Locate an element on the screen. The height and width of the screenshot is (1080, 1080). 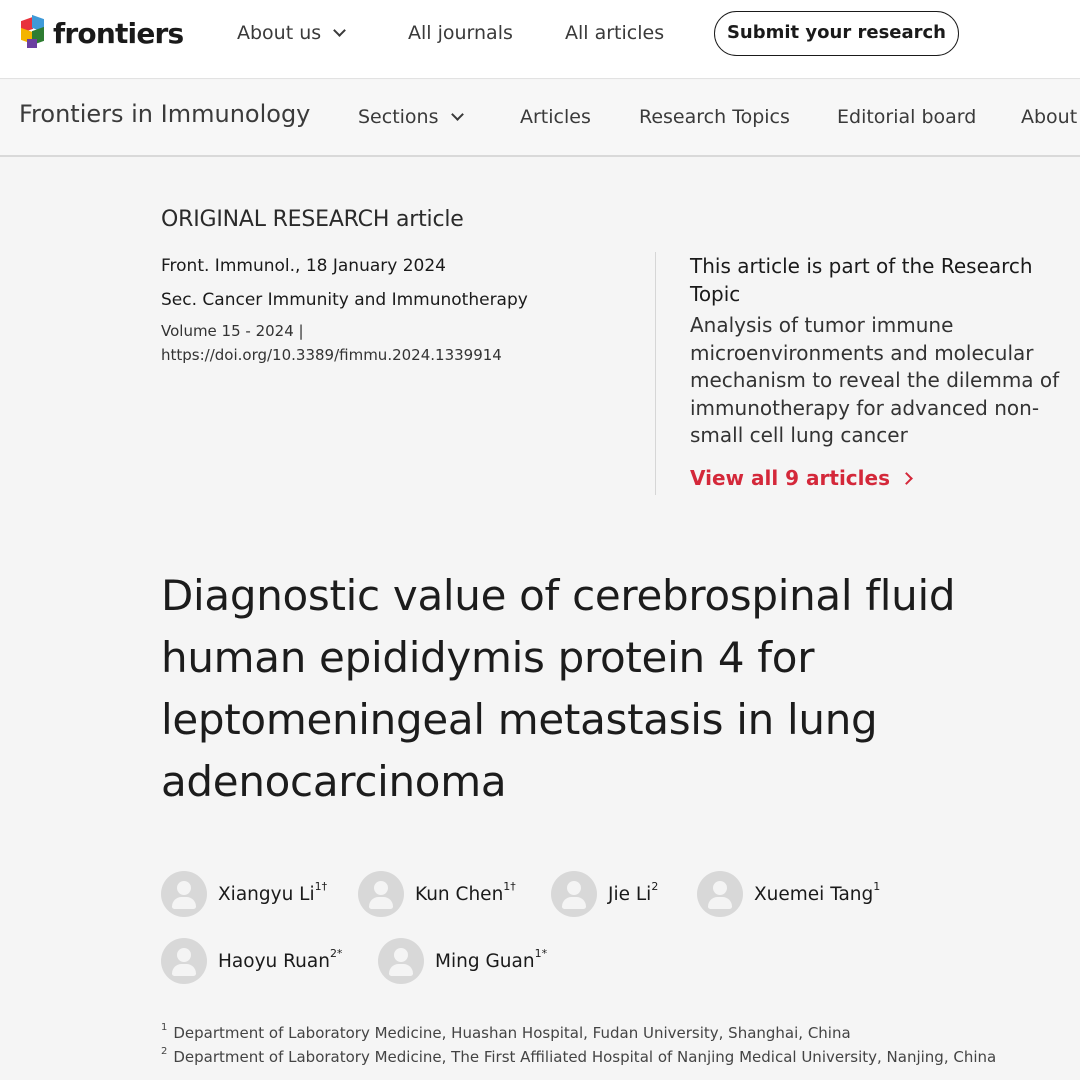
chevron-right-icon is located at coordinates (906, 478).